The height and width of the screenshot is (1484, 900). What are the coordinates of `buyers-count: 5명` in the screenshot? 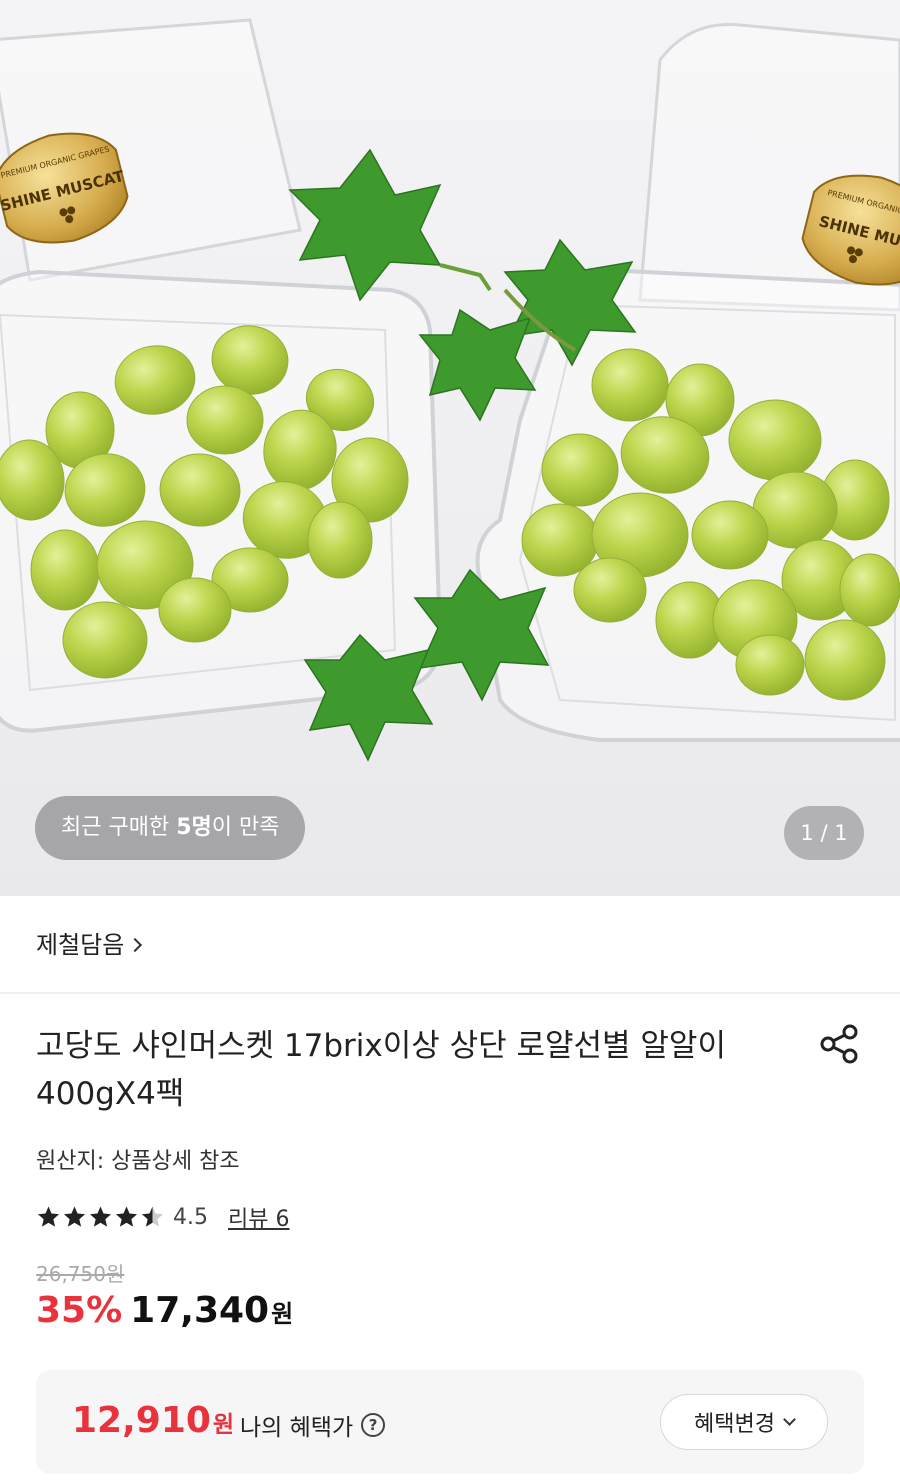 It's located at (194, 827).